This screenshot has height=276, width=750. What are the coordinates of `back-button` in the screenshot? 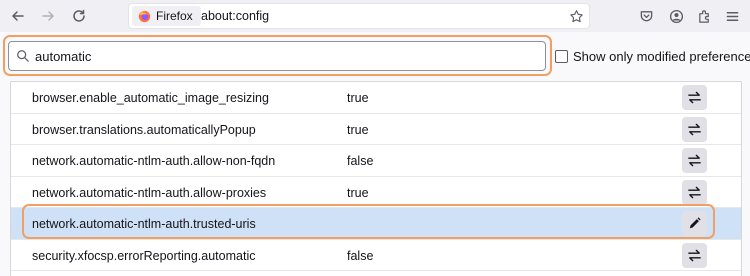 It's located at (18, 16).